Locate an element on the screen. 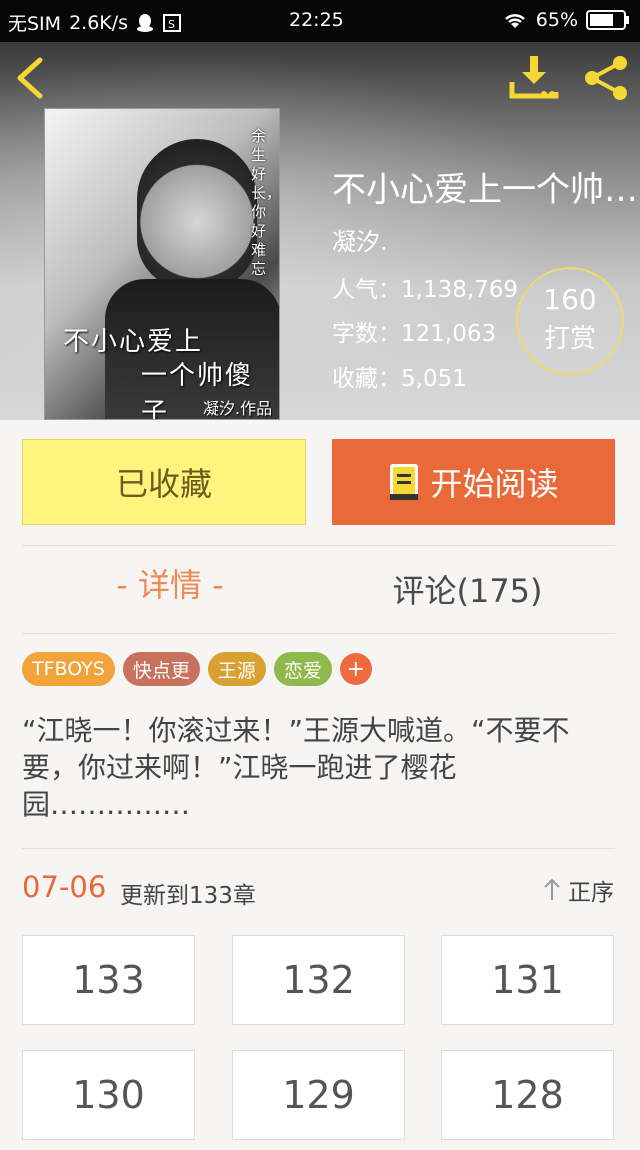 This screenshot has width=640, height=1150. qq-icon is located at coordinates (145, 23).